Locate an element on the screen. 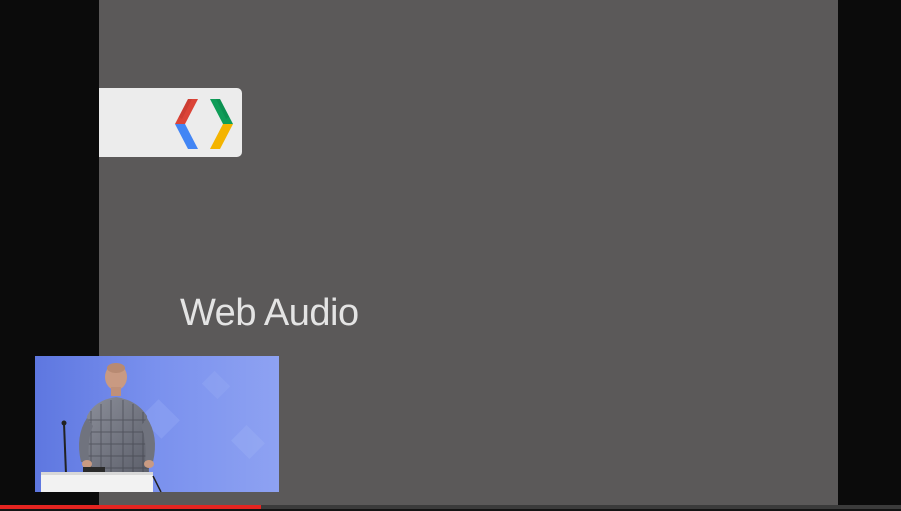 This screenshot has height=511, width=901. slide-title: Web Audio is located at coordinates (269, 313).